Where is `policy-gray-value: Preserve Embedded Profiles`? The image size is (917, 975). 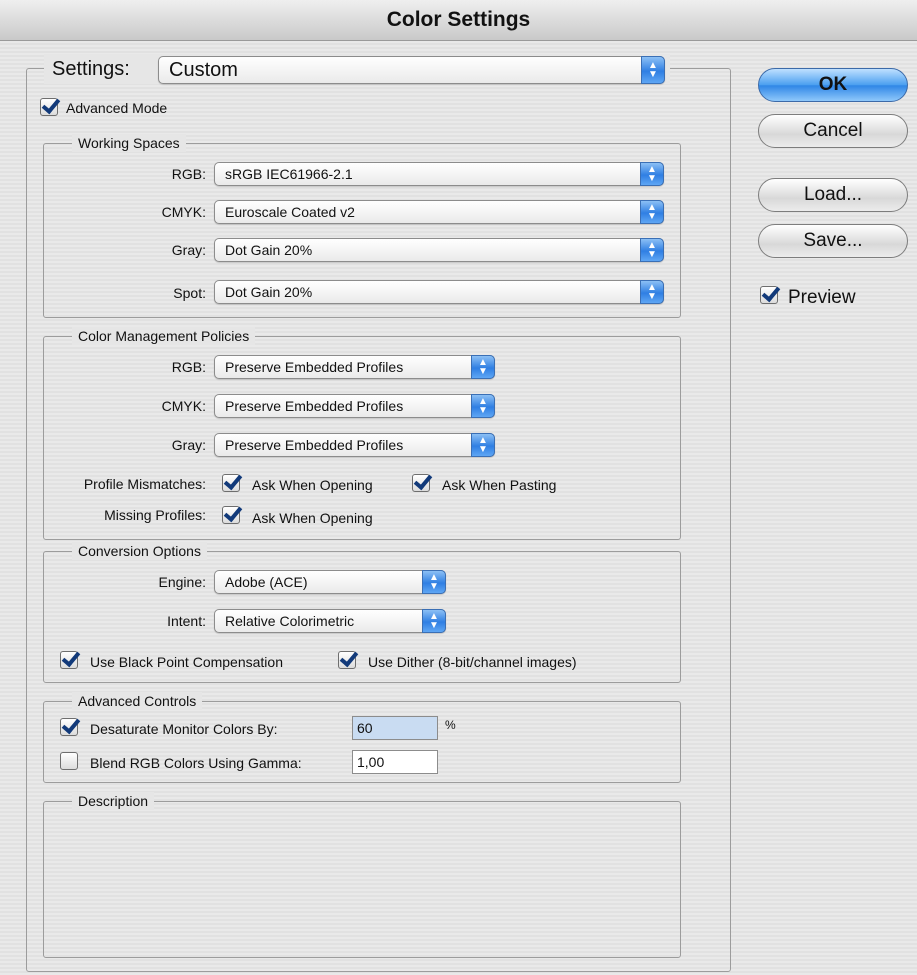
policy-gray-value: Preserve Embedded Profiles is located at coordinates (314, 445).